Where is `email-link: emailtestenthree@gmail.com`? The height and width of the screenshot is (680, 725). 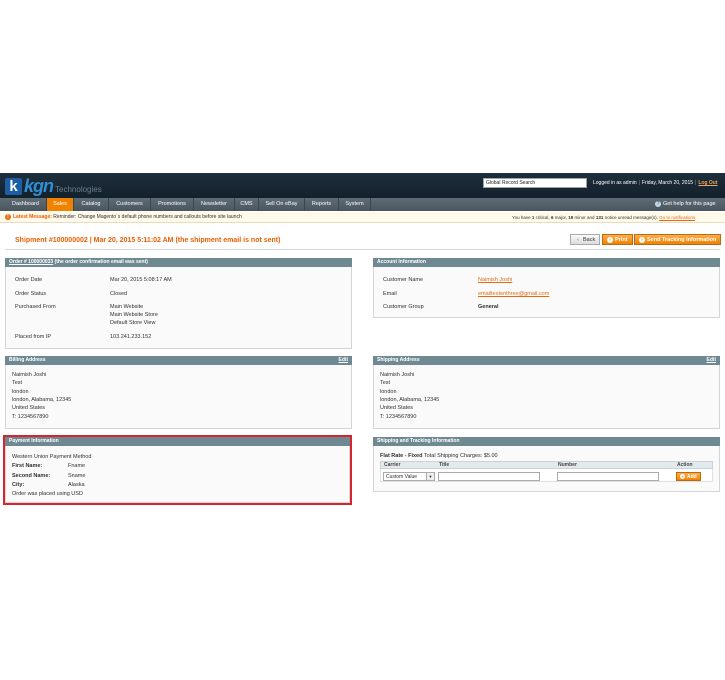 email-link: emailtestenthree@gmail.com is located at coordinates (513, 294).